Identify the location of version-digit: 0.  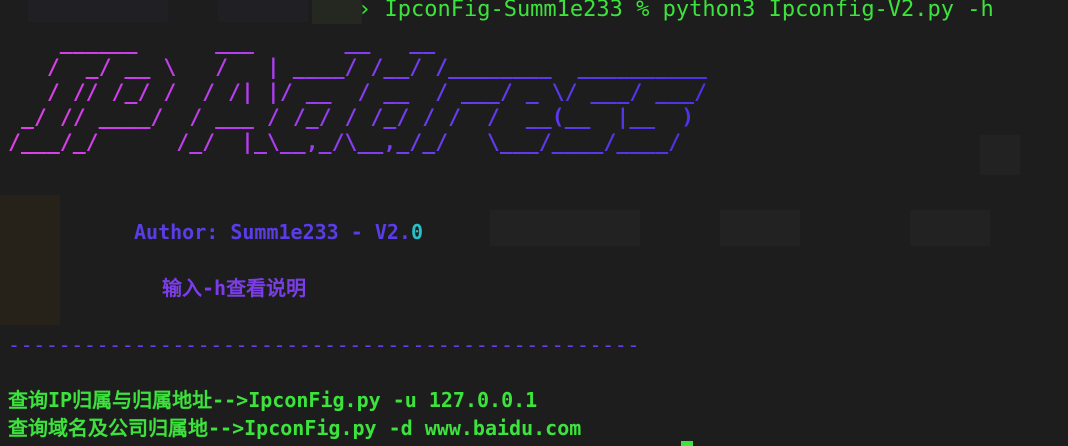
(416, 232).